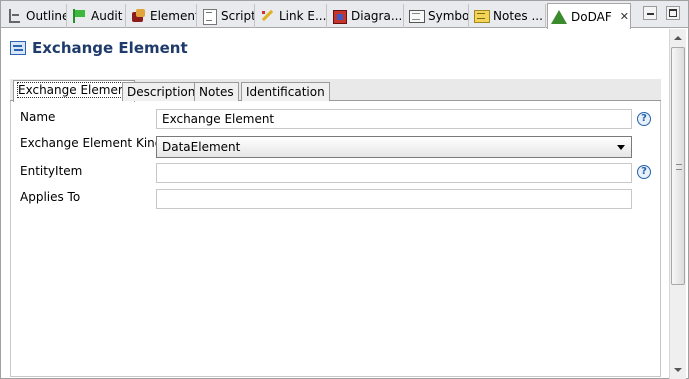 Image resolution: width=689 pixels, height=379 pixels. Describe the element at coordinates (394, 147) in the screenshot. I see `exchange-element-kind-select: DataElement` at that location.